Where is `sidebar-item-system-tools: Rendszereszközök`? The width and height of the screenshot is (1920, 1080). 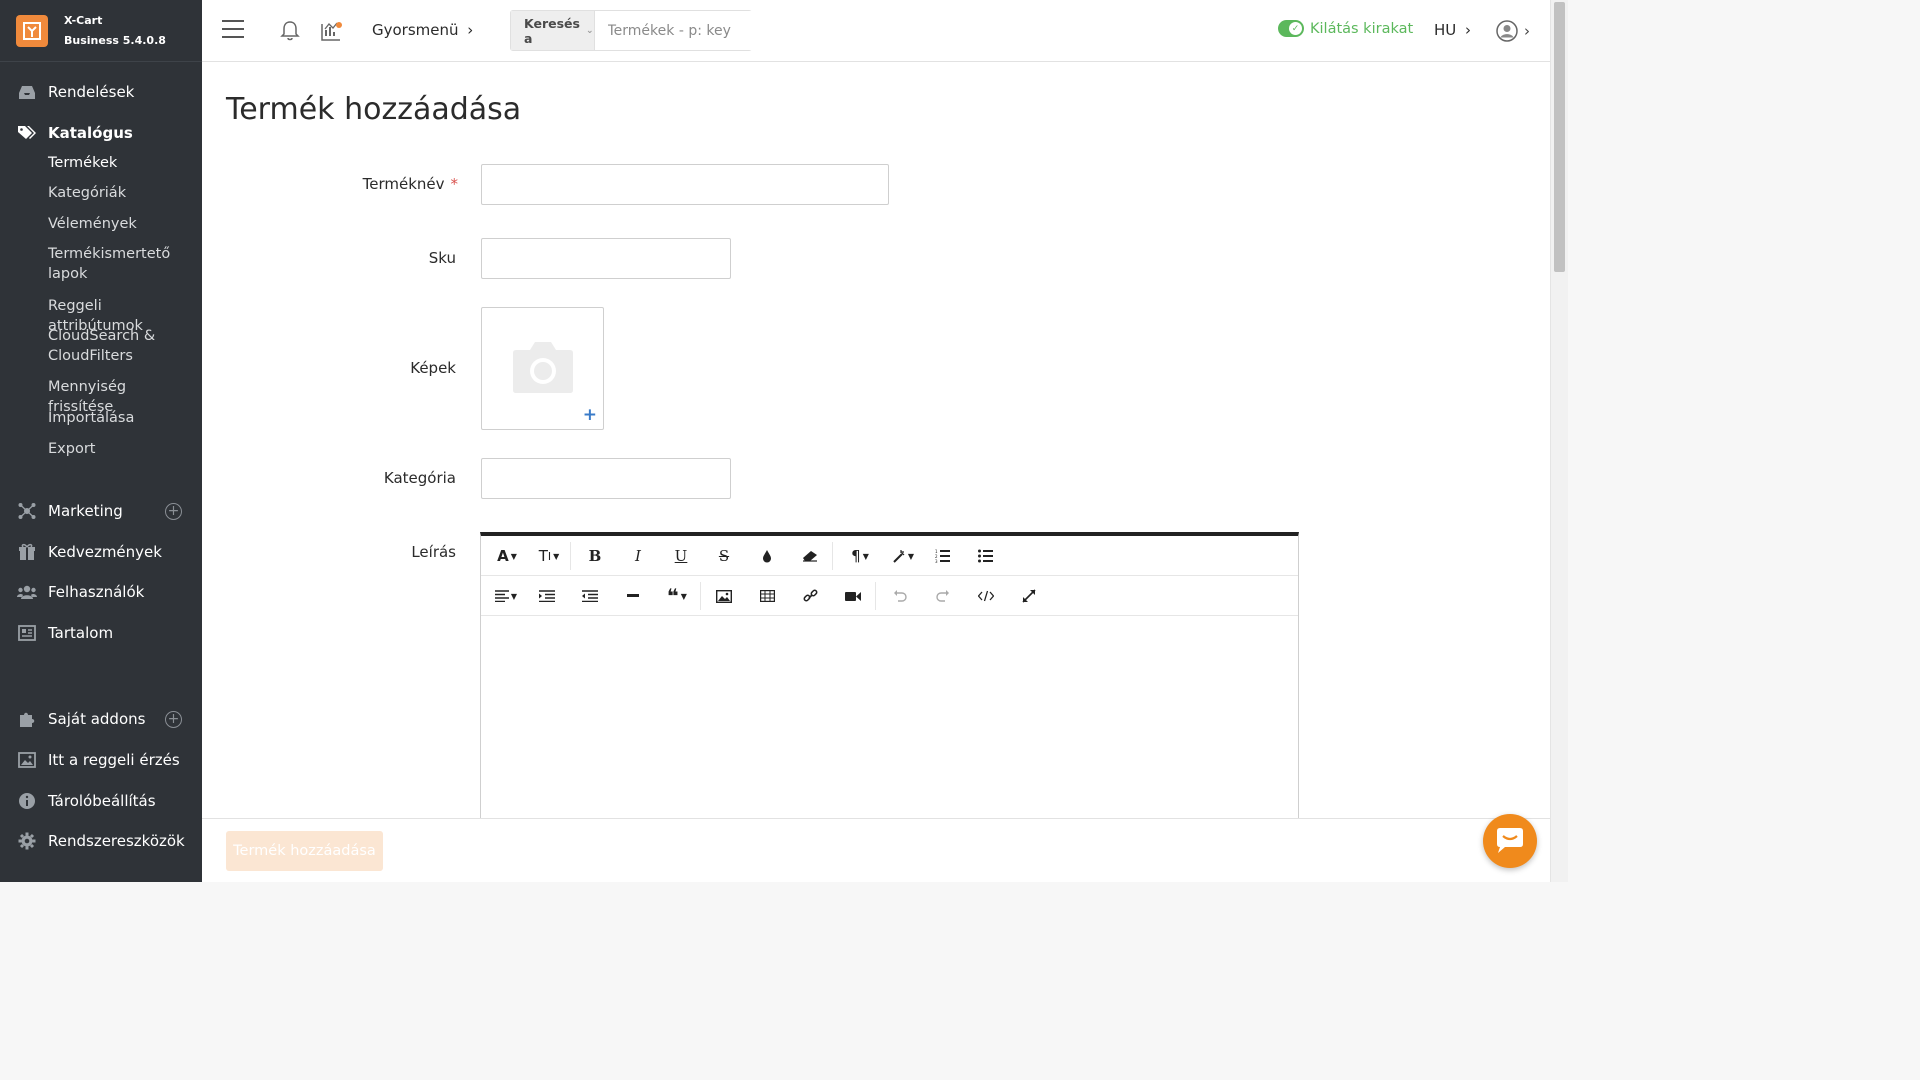
sidebar-item-system-tools: Rendszereszközök is located at coordinates (101, 841).